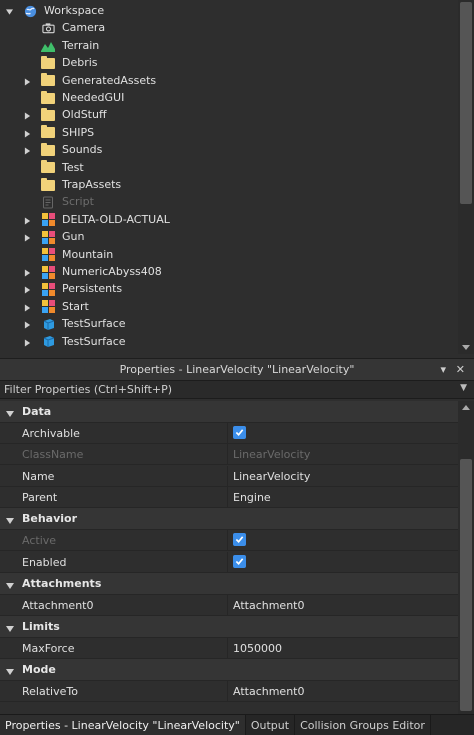  Describe the element at coordinates (116, 219) in the screenshot. I see `tree-item-label: DELTA-OLD-ACTUAL` at that location.